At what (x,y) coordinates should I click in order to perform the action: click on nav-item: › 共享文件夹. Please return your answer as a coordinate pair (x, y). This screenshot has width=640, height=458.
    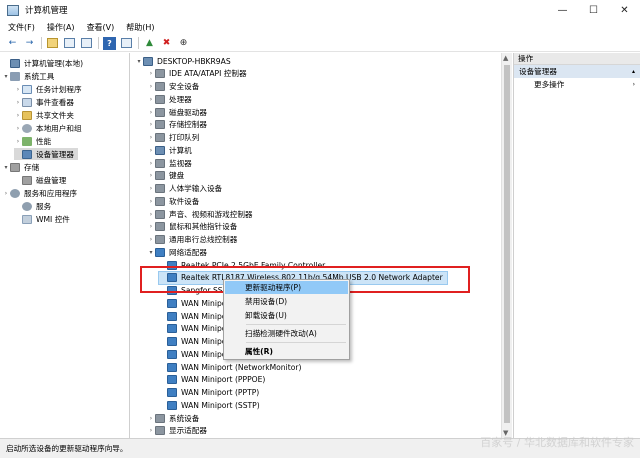
    Looking at the image, I should click on (46, 115).